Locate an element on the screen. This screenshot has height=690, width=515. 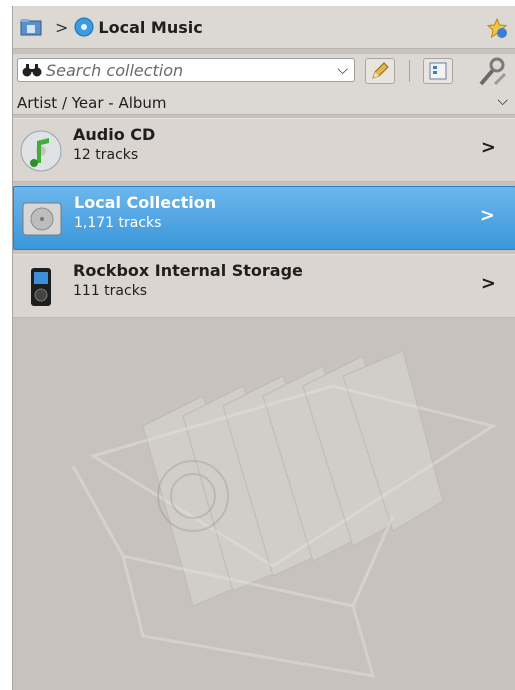
view-options-button is located at coordinates (438, 71).